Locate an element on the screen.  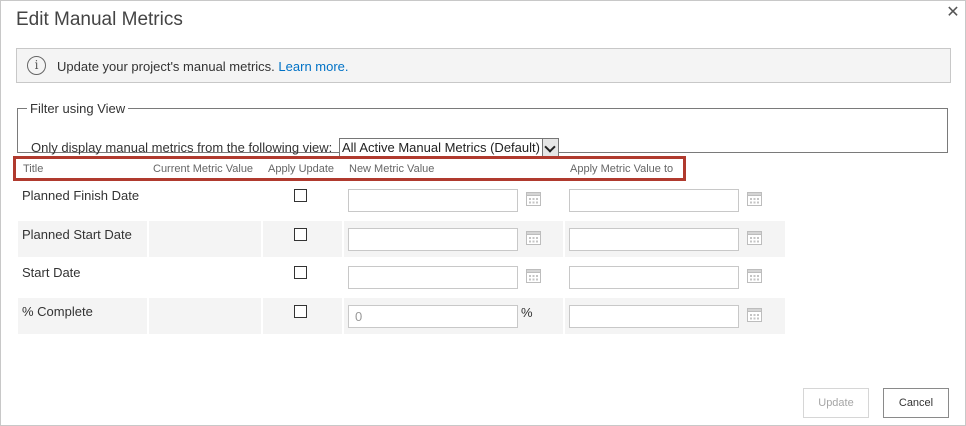
row-title: % Complete is located at coordinates (57, 311).